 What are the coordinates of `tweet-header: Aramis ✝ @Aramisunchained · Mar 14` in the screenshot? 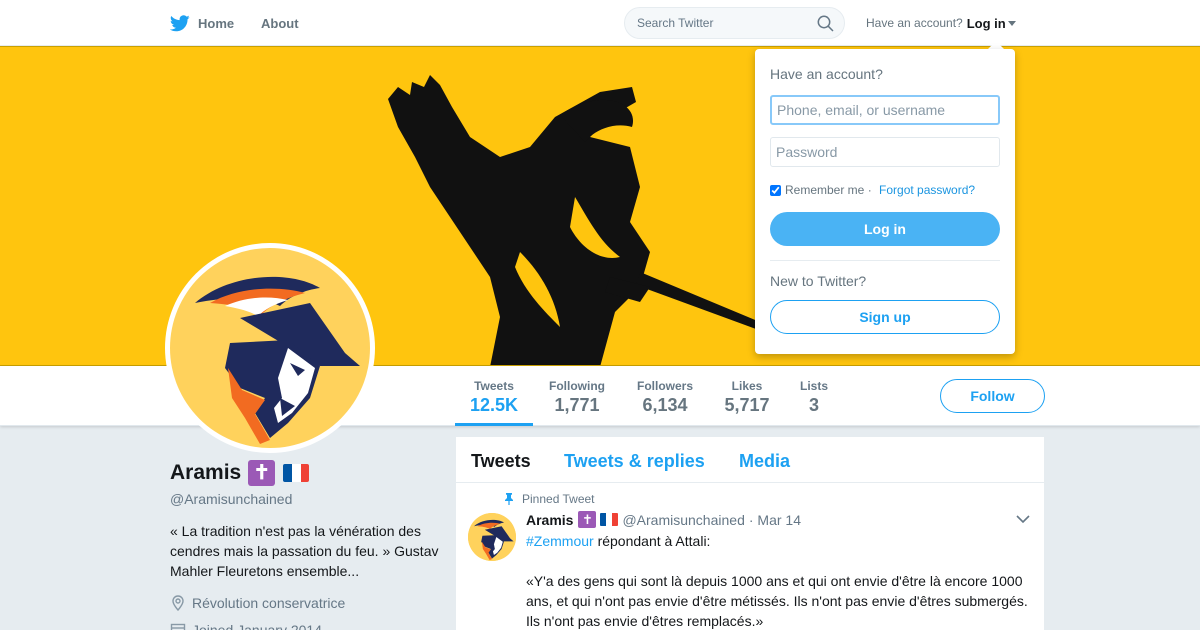 It's located at (663, 519).